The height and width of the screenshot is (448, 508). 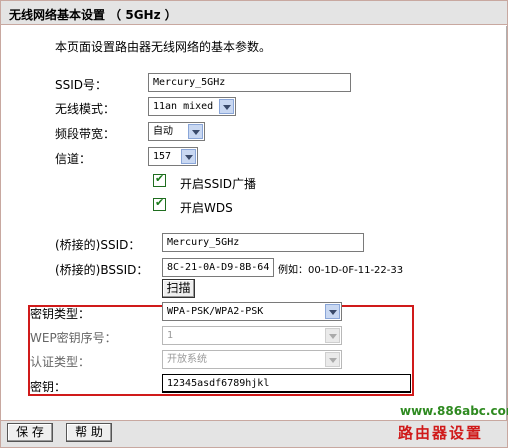 What do you see at coordinates (341, 270) in the screenshot?
I see `bssid-example: 例如：00-1D-0F-11-22-33` at bounding box center [341, 270].